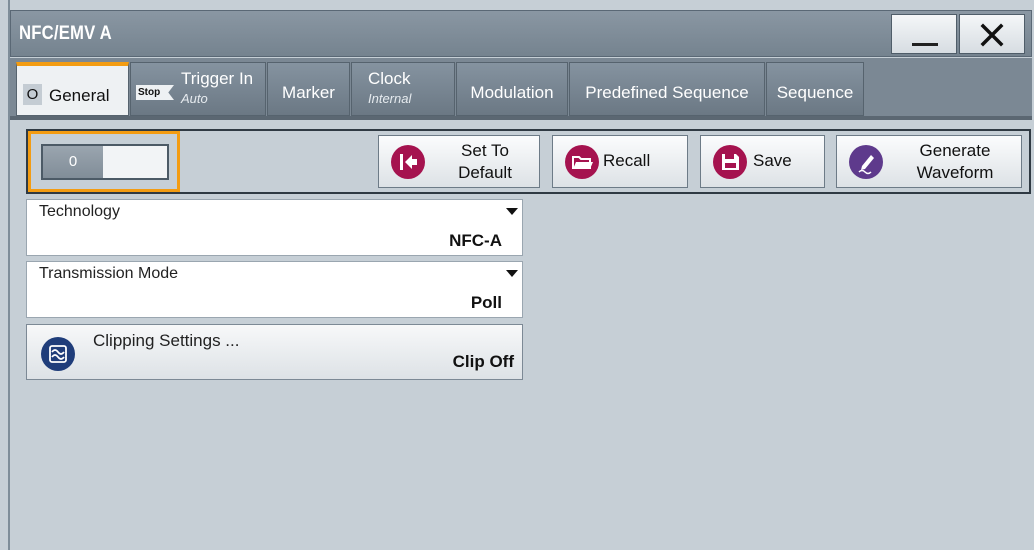  What do you see at coordinates (65, 33) in the screenshot?
I see `window-title: NFC/EMV A` at bounding box center [65, 33].